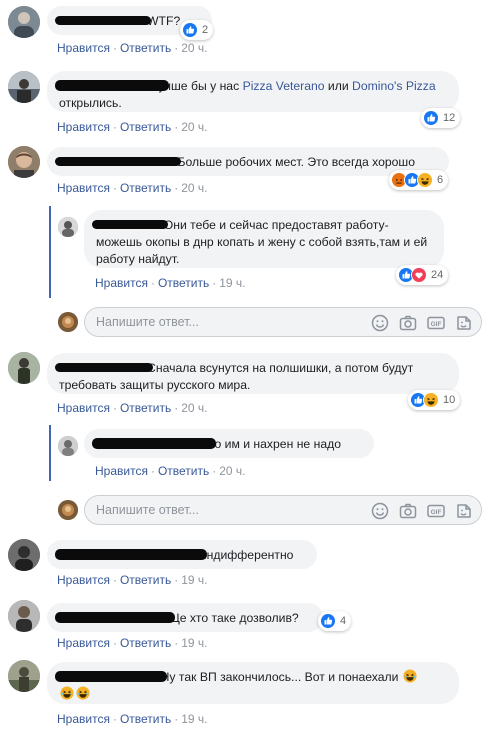 This screenshot has width=484, height=732. I want to click on comment-bubble: Це хто таке дозволив?, so click(185, 617).